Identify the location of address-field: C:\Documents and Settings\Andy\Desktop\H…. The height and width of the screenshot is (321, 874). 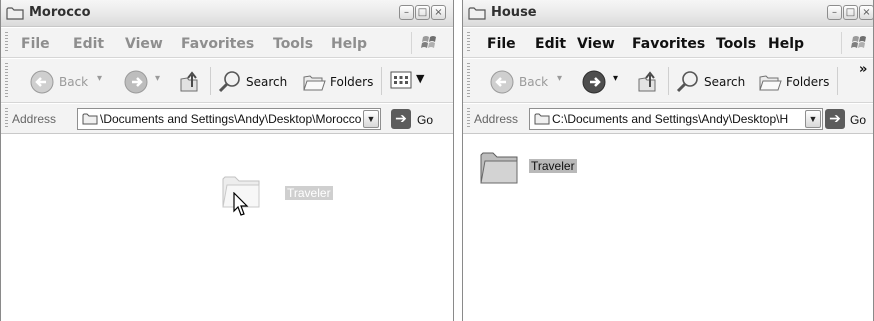
(676, 119).